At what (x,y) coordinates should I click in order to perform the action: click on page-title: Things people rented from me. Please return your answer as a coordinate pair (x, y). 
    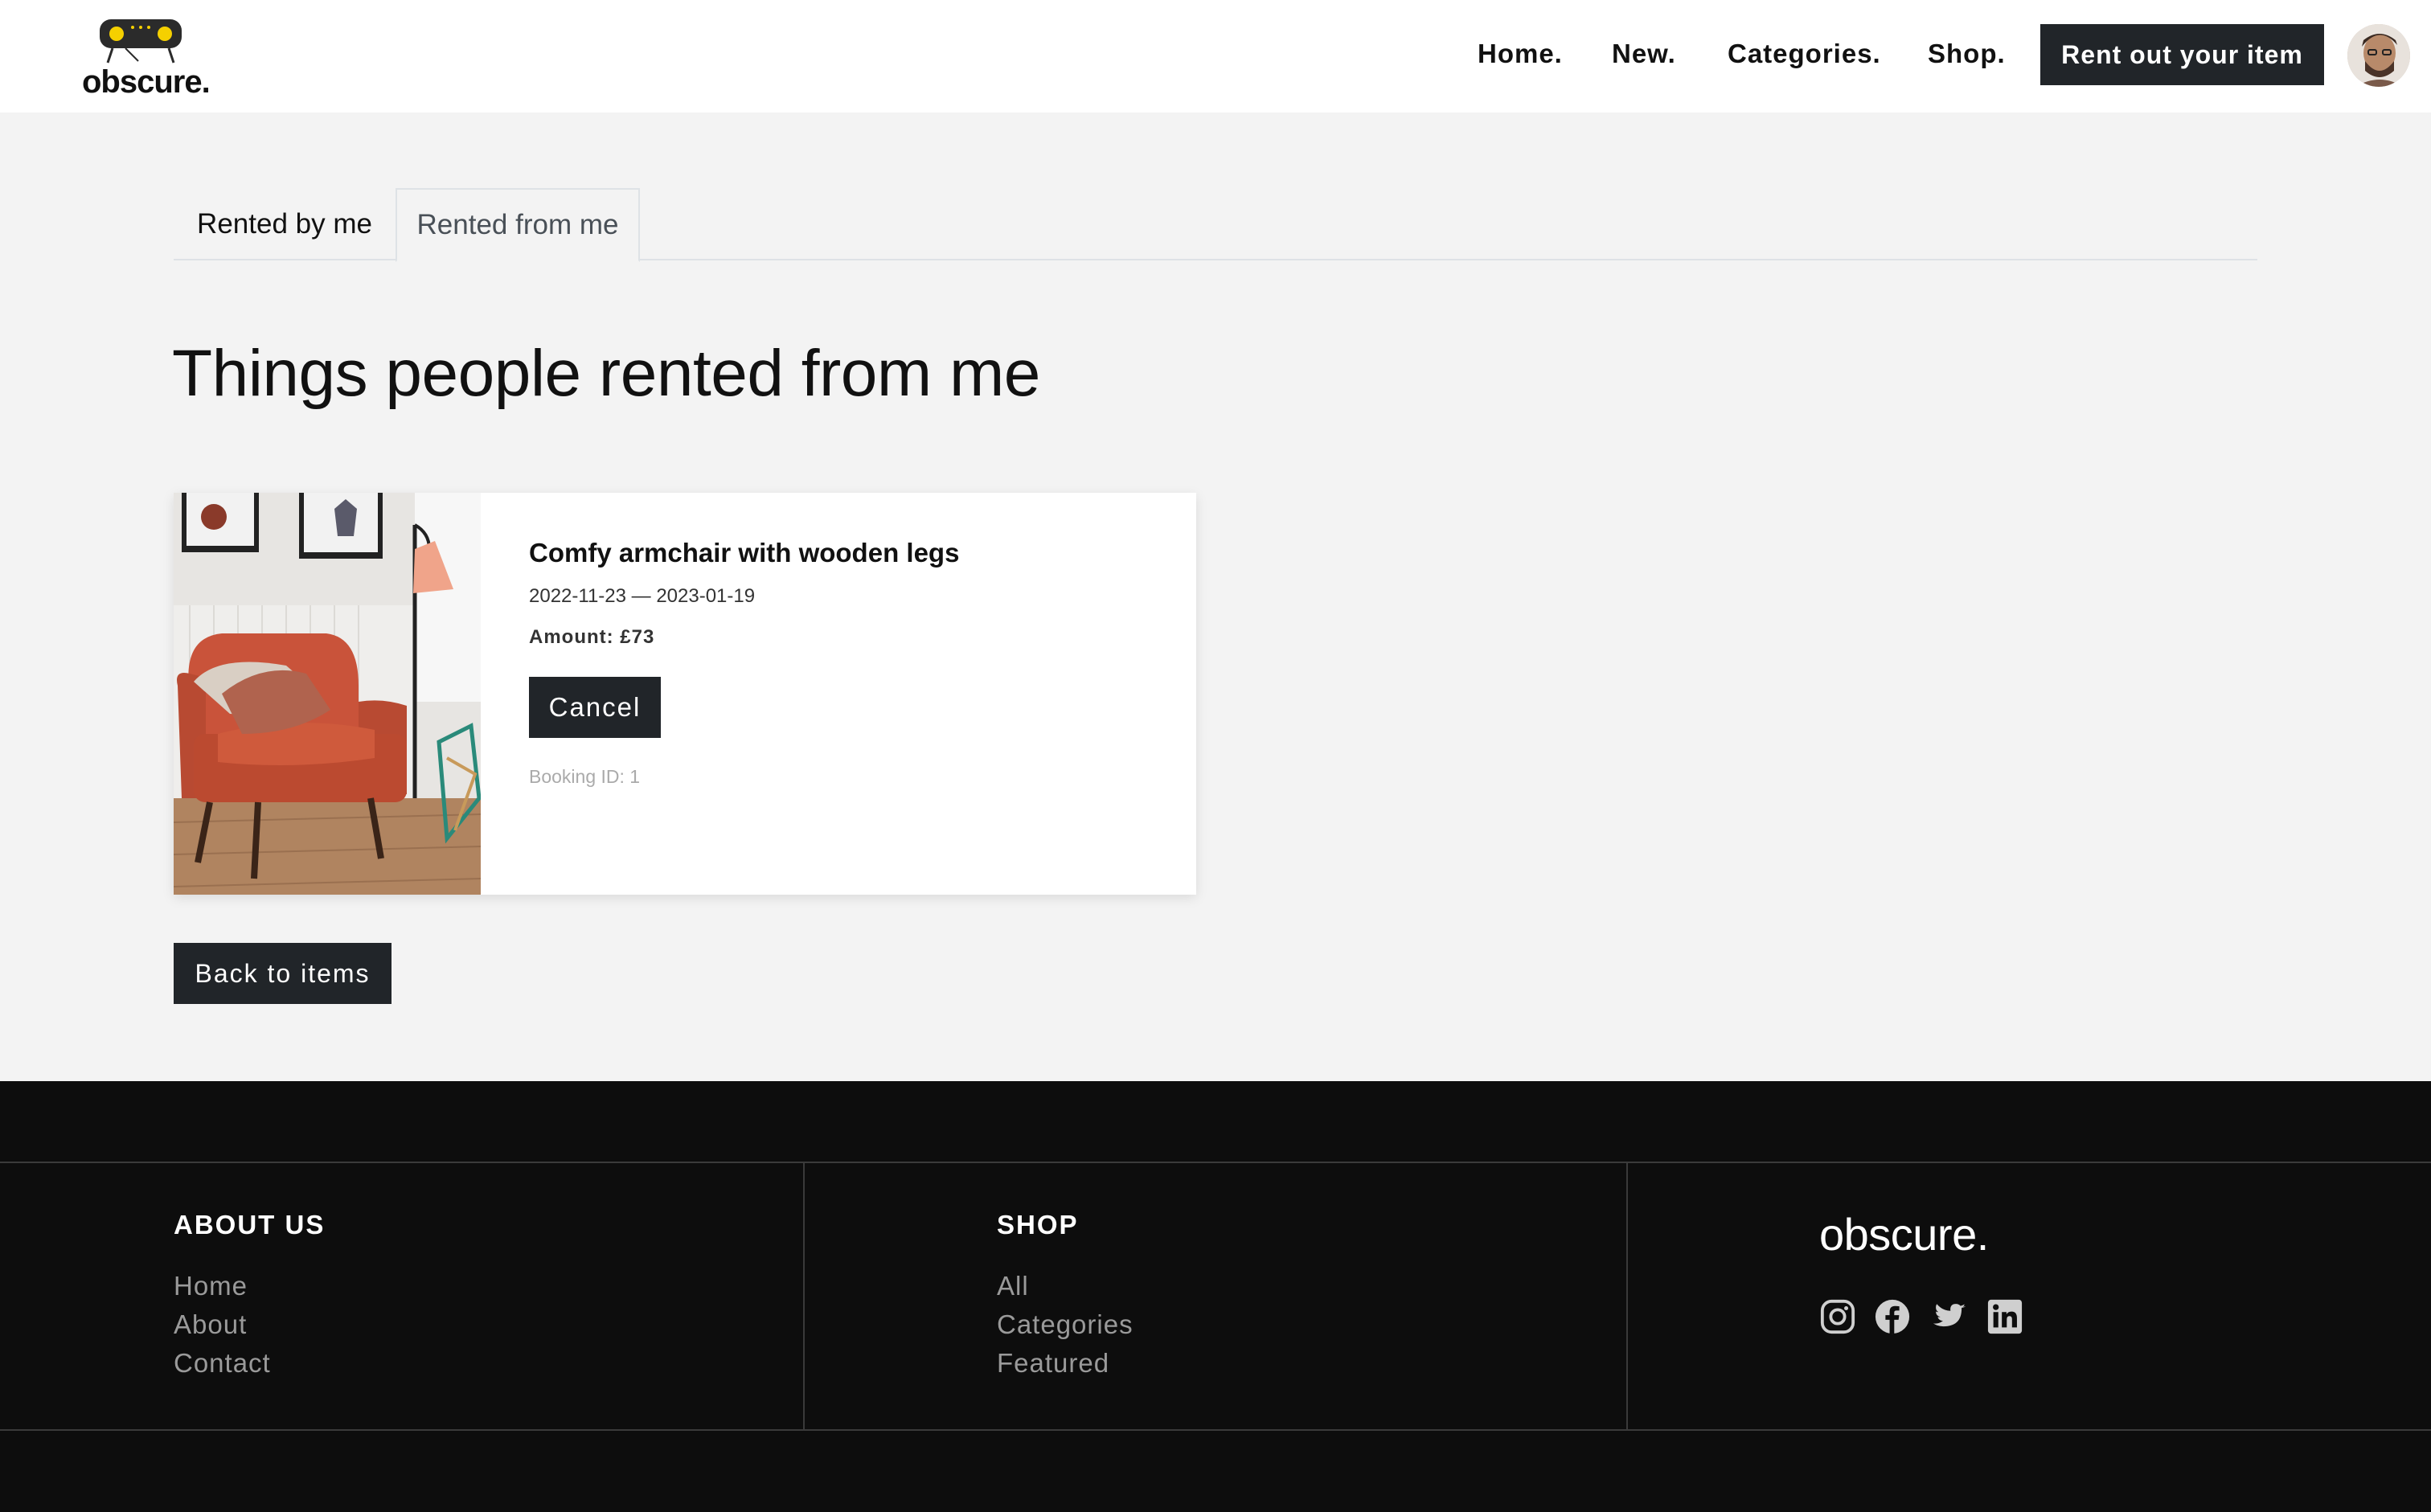
    Looking at the image, I should click on (606, 373).